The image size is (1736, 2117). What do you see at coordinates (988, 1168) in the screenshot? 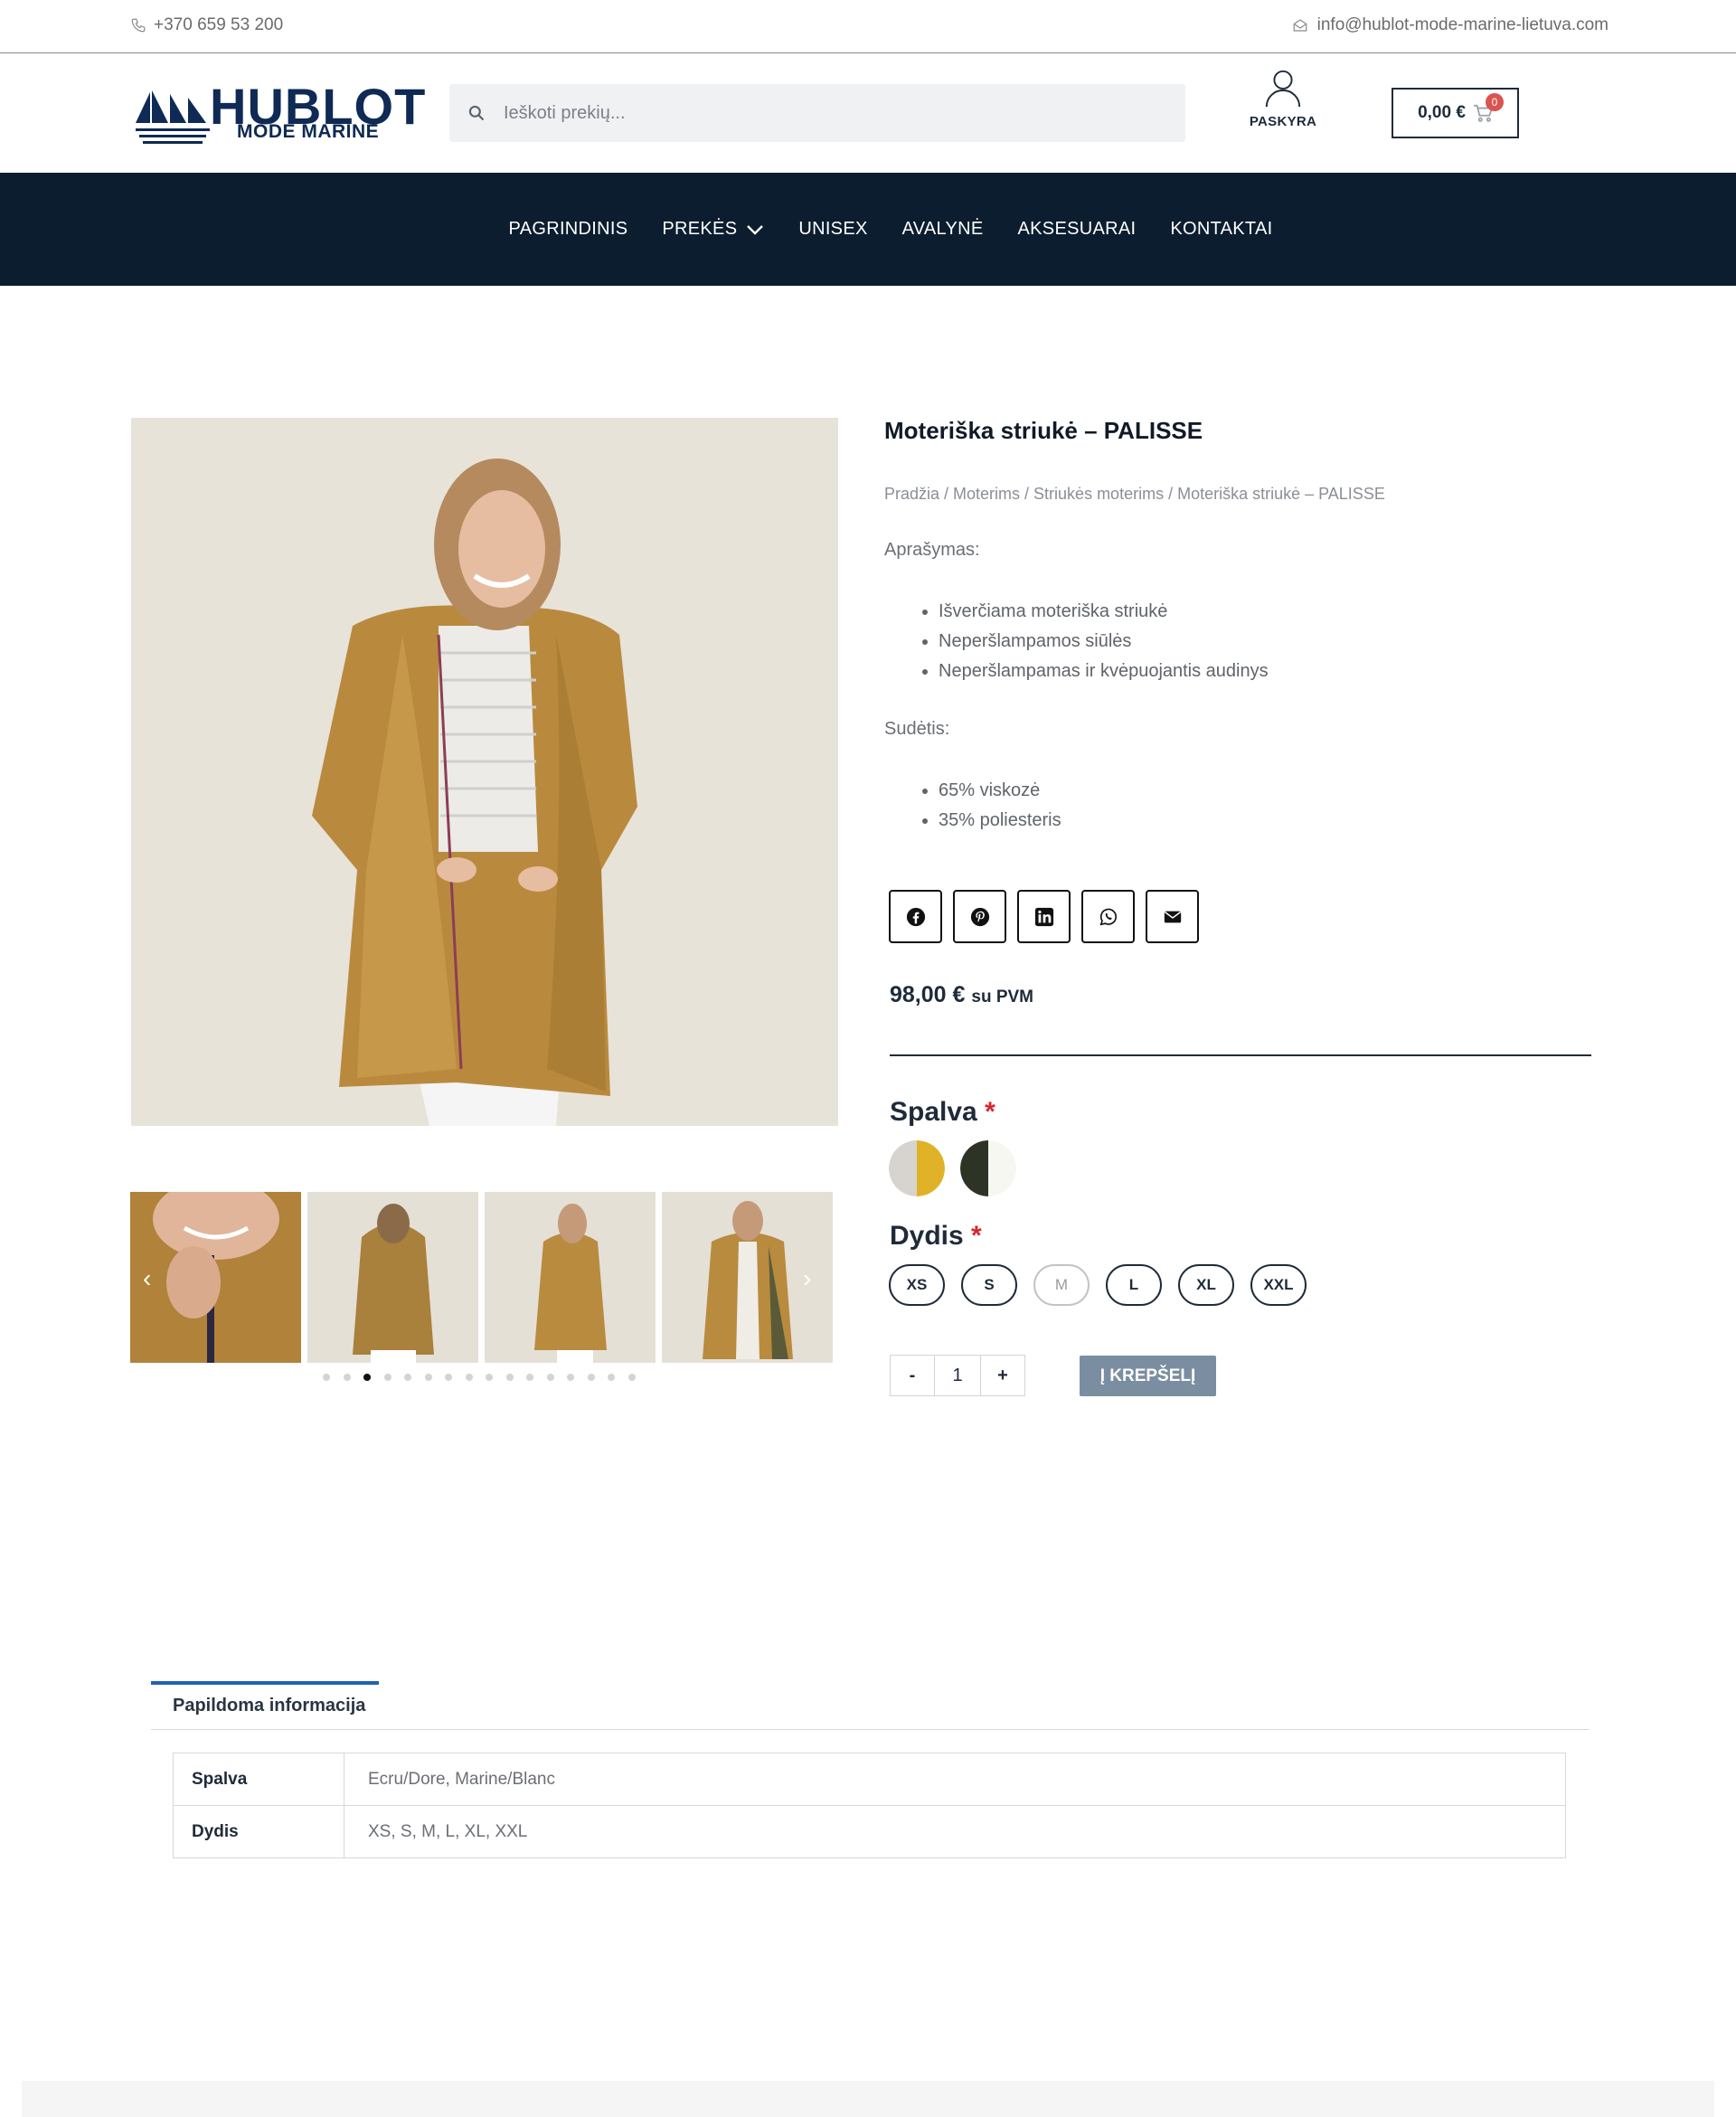
I see `color-swatch-marine-blanc` at bounding box center [988, 1168].